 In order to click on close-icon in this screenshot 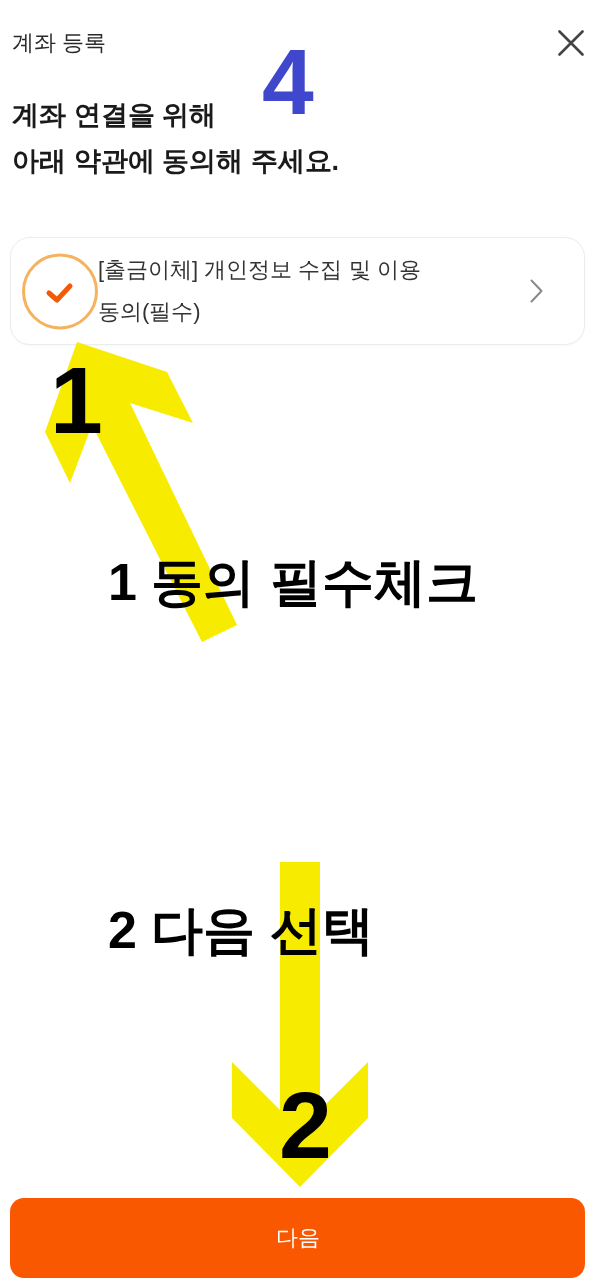, I will do `click(571, 43)`.